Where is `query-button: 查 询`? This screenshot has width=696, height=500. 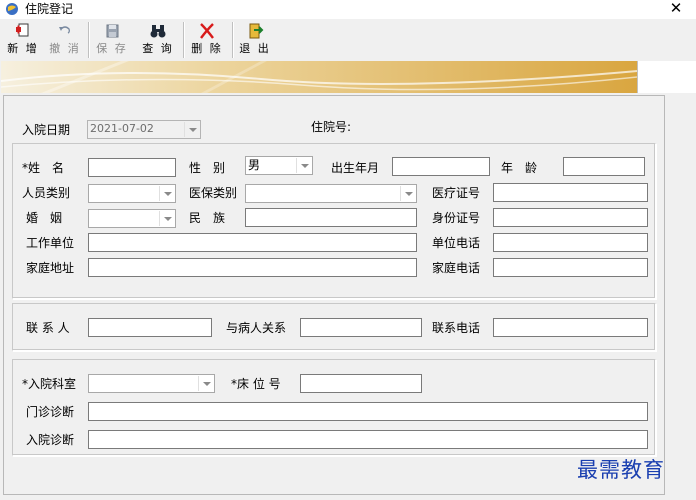 query-button: 查 询 is located at coordinates (158, 41).